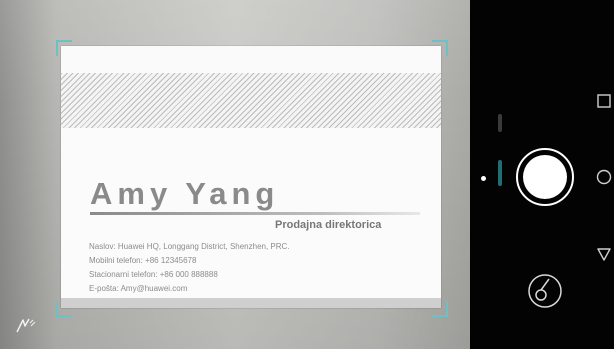  I want to click on card-landline-line: Stacionarni telefon: +86 000 888888, so click(153, 274).